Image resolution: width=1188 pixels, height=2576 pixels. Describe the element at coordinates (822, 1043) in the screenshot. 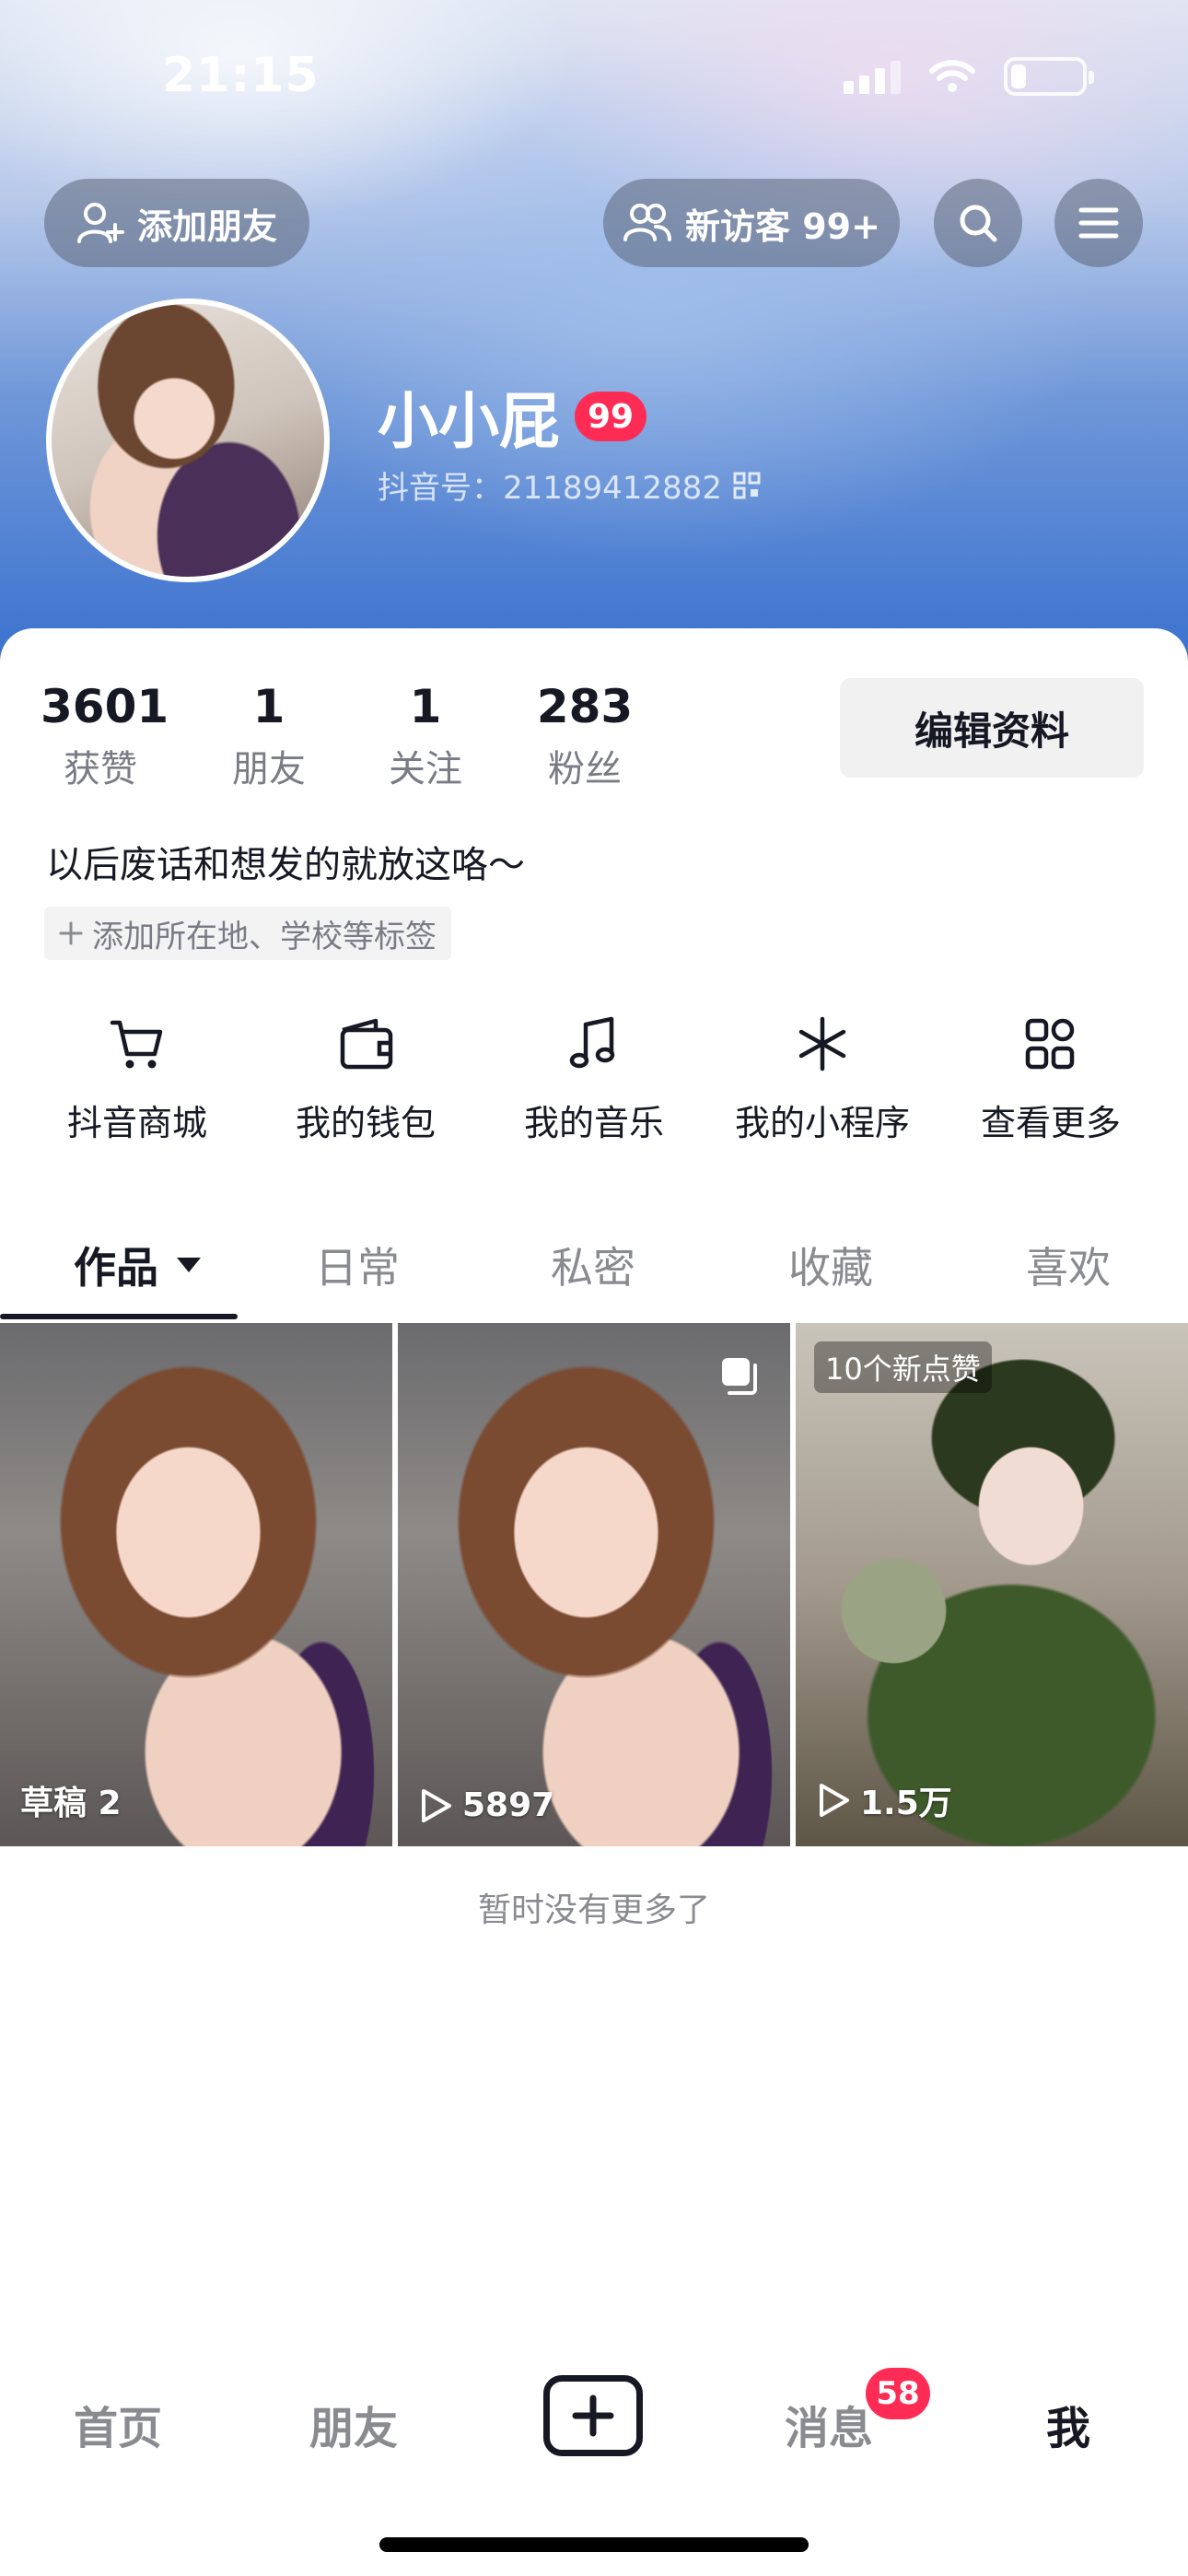

I see `mini-program-icon` at that location.